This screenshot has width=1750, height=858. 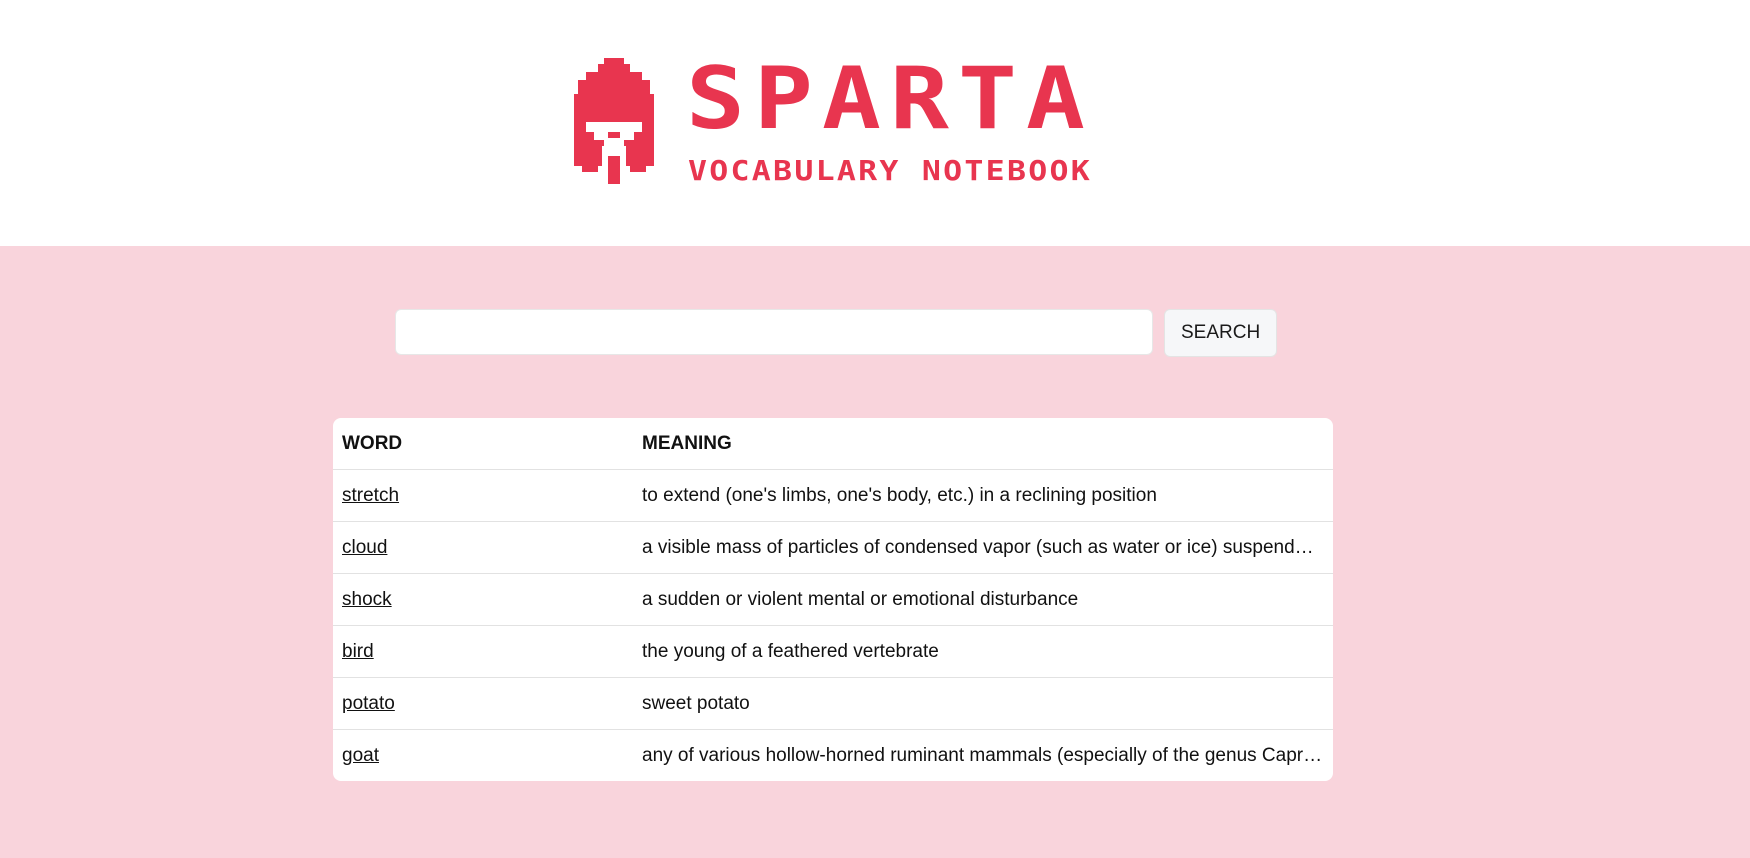 What do you see at coordinates (983, 651) in the screenshot?
I see `meaning-cell: the young of a feathered vertebrate` at bounding box center [983, 651].